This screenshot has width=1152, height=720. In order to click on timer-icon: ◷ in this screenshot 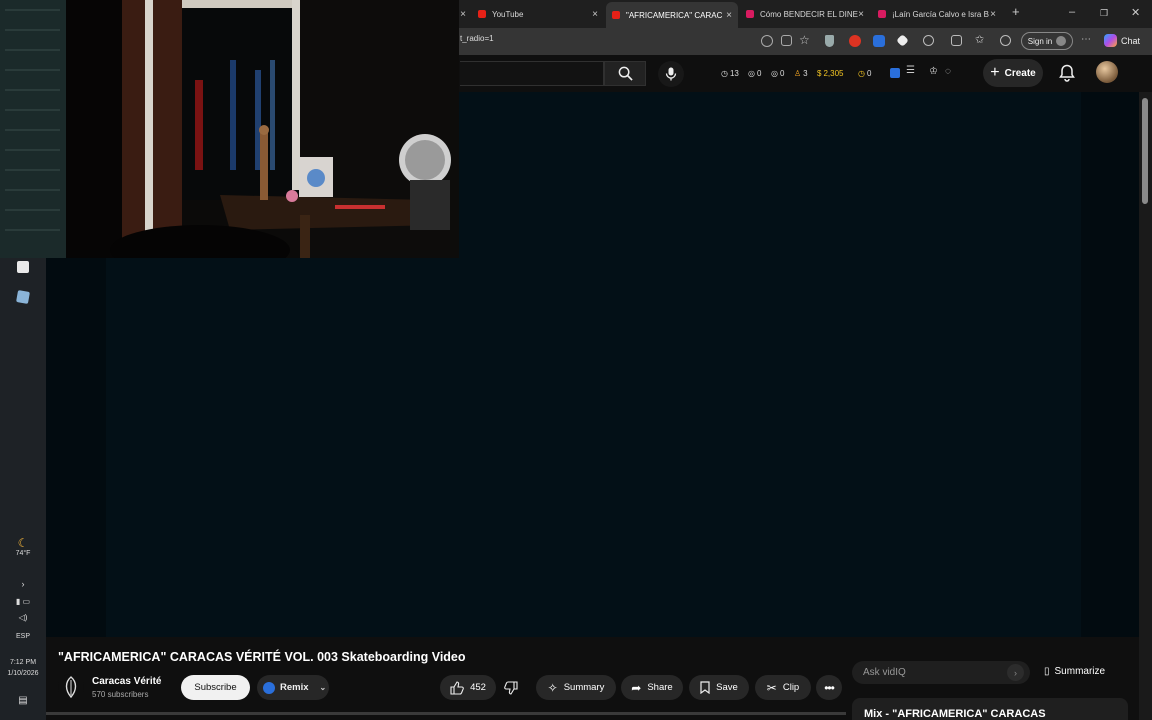, I will do `click(861, 73)`.